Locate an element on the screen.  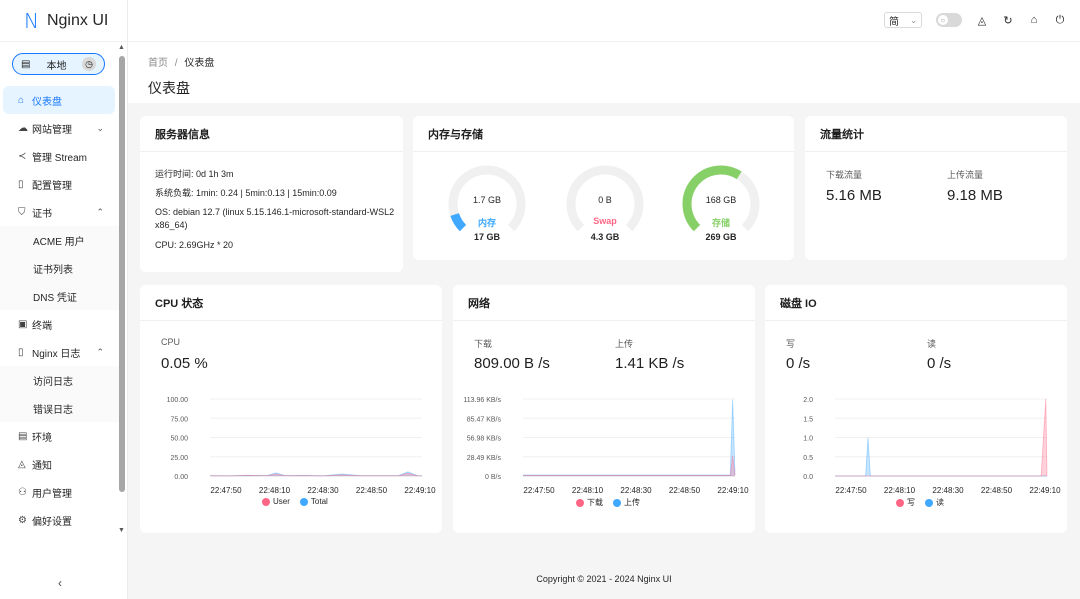
legend-item: 下载 is located at coordinates (589, 502).